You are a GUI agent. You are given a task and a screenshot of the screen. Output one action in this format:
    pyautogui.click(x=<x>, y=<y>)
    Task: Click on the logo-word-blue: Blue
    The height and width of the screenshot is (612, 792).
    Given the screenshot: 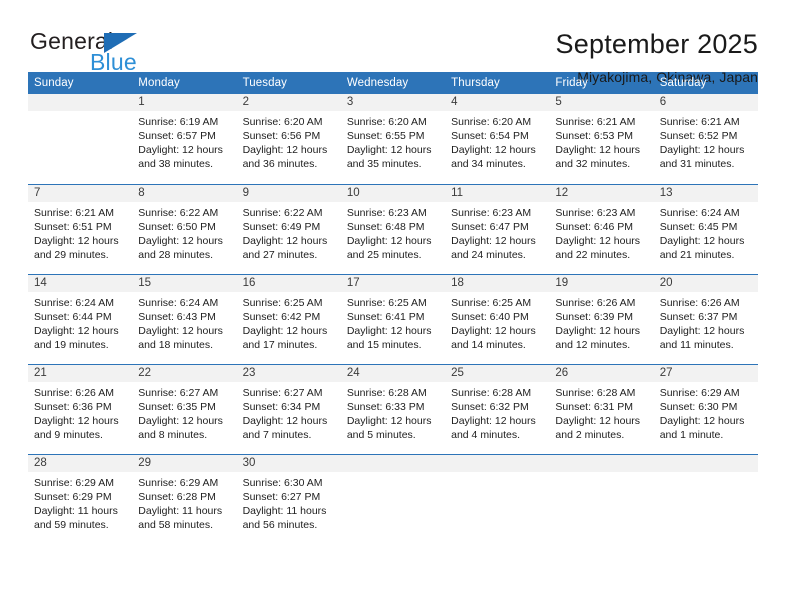 What is the action you would take?
    pyautogui.click(x=113, y=62)
    